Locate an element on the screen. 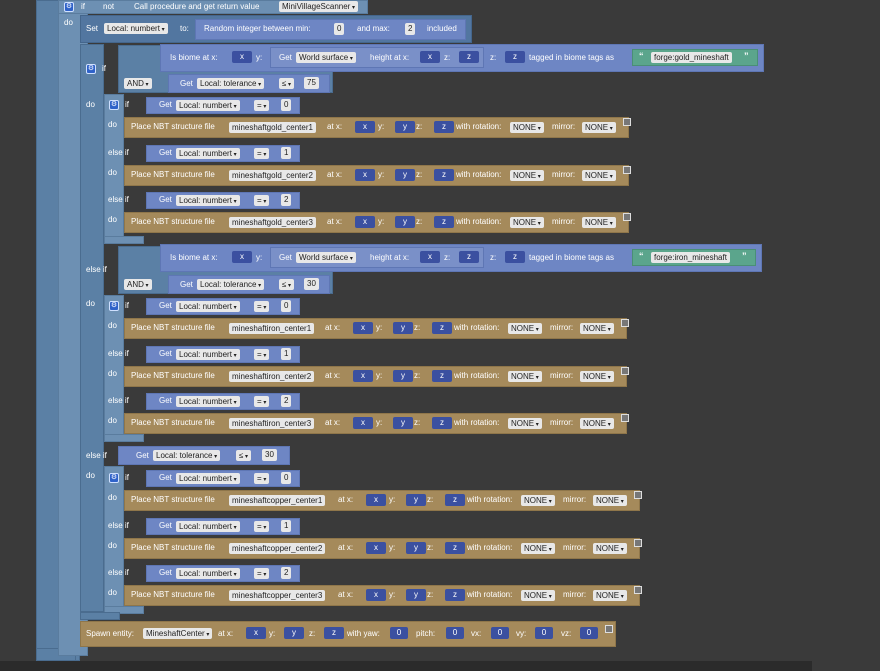 This screenshot has height=671, width=880. iron-3-variable-dropdown: Local: numbert is located at coordinates (208, 401).